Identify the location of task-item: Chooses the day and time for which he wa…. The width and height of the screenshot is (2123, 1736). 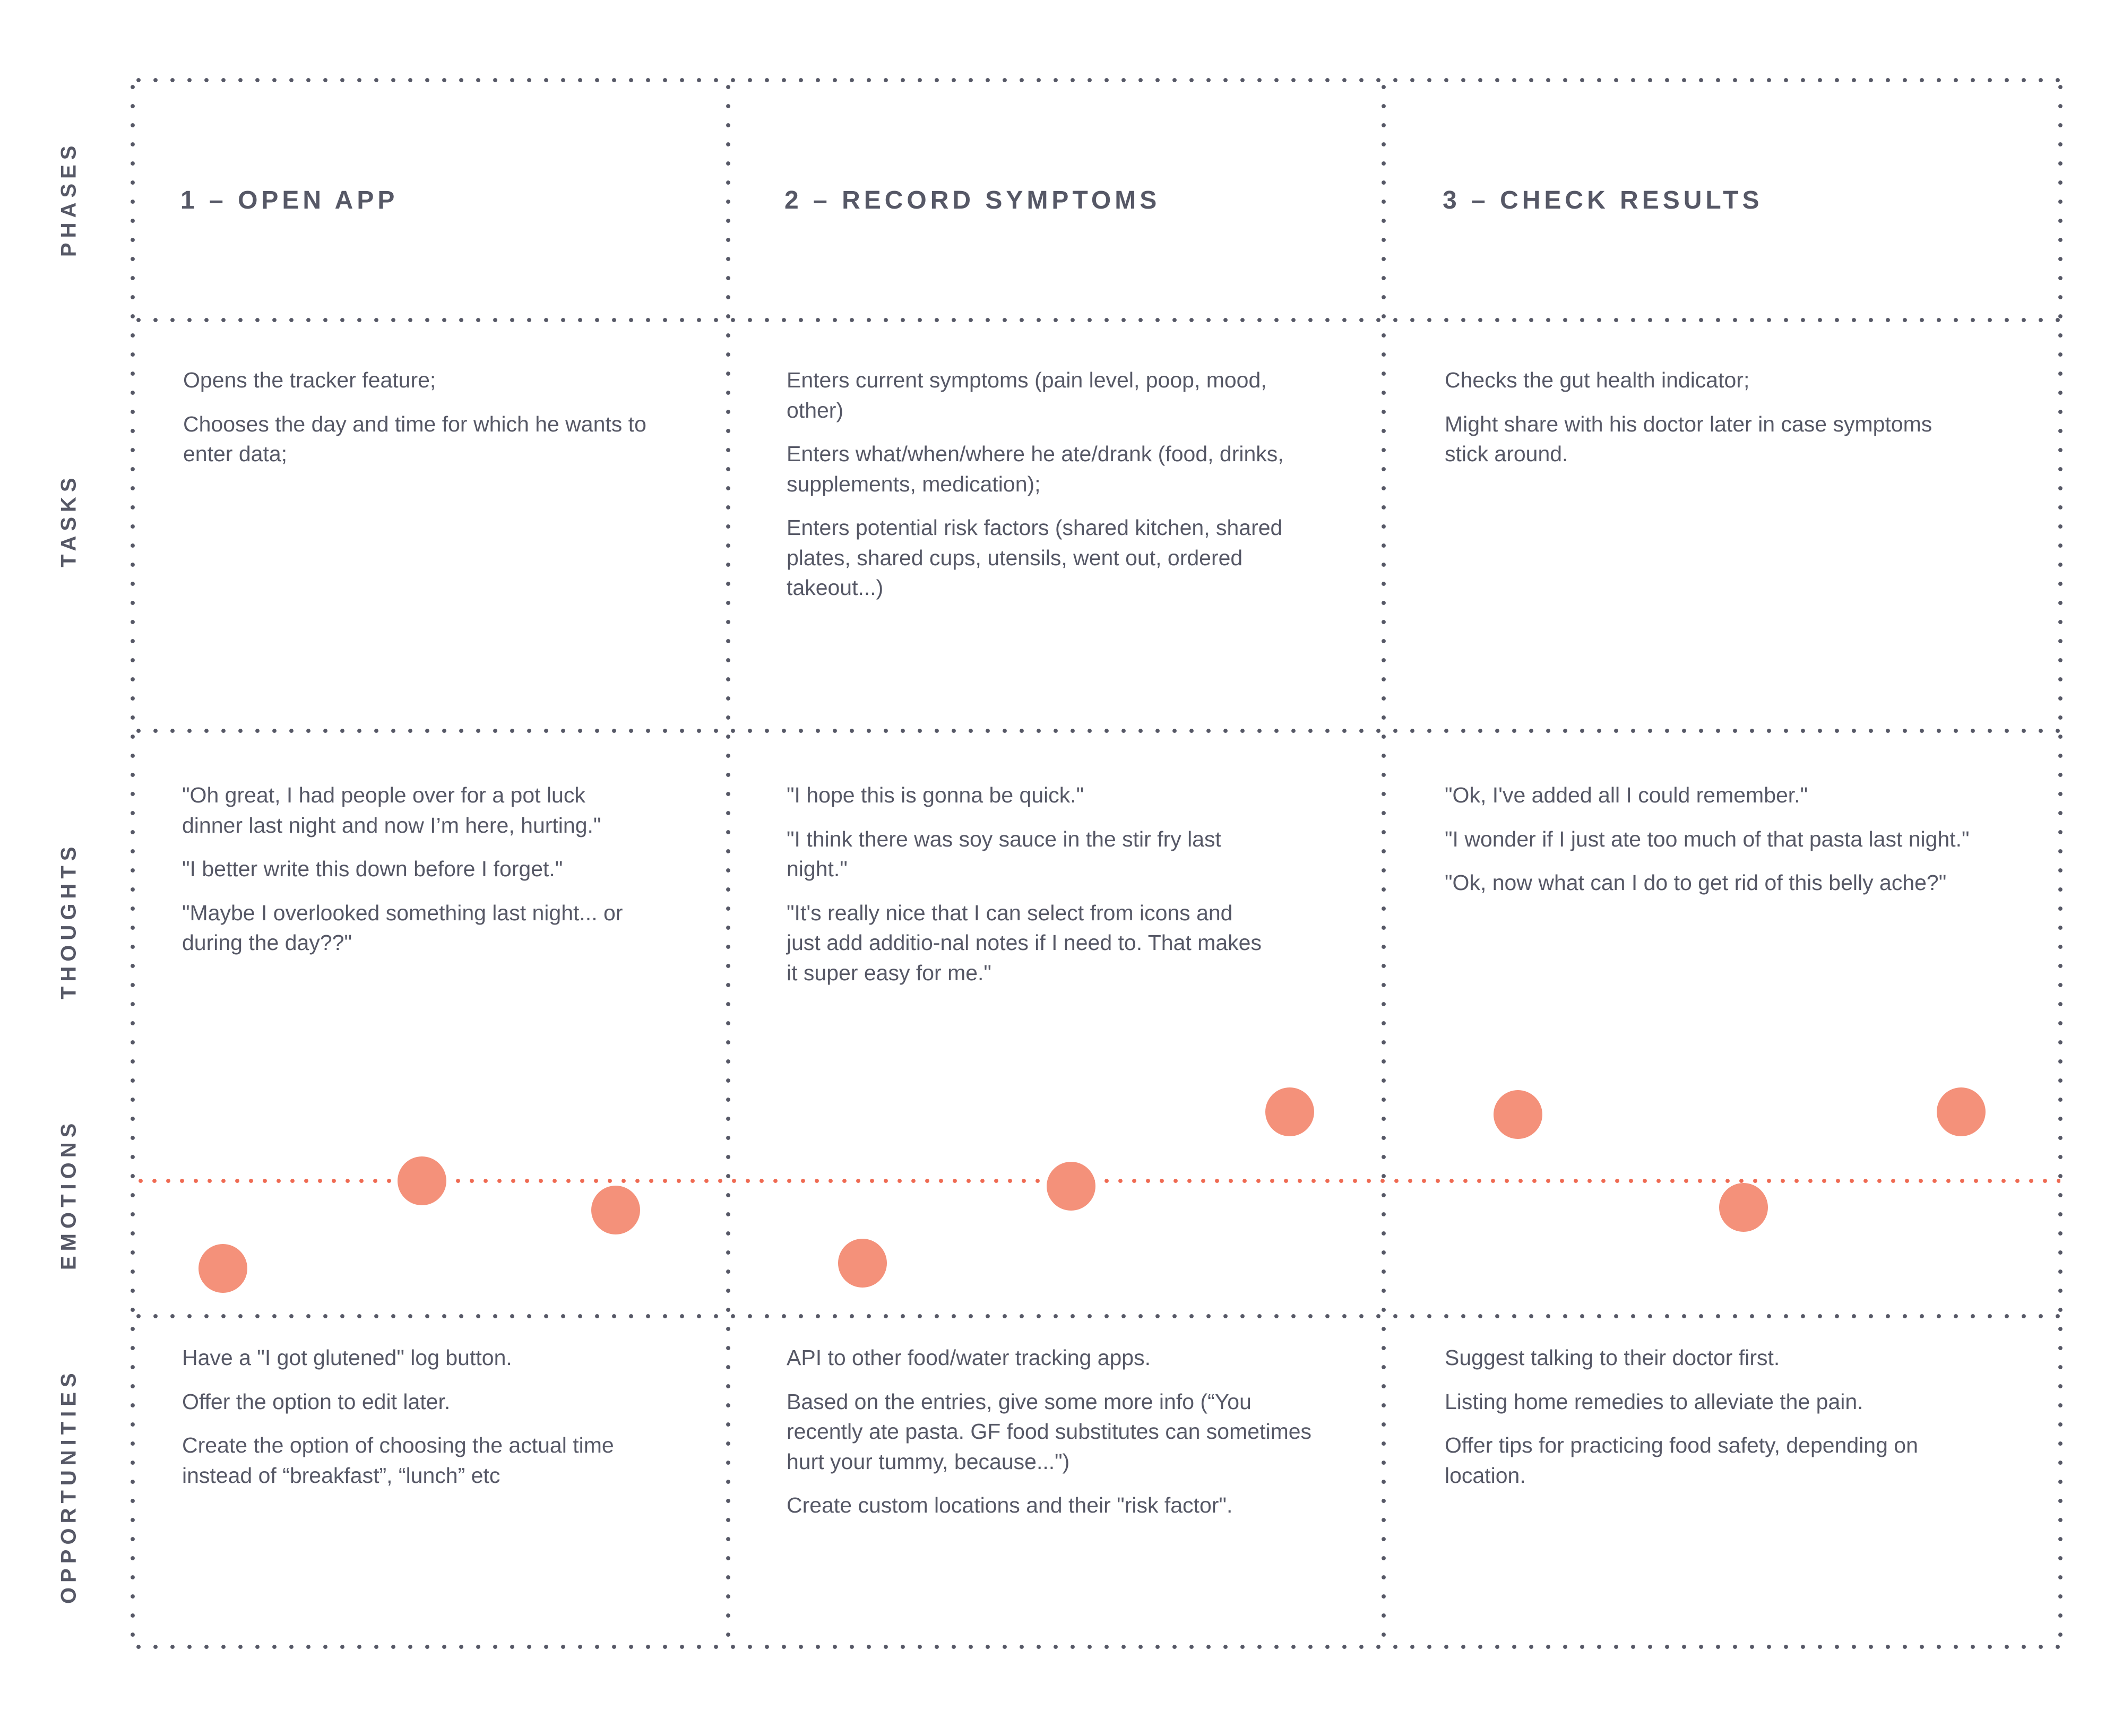
(415, 439).